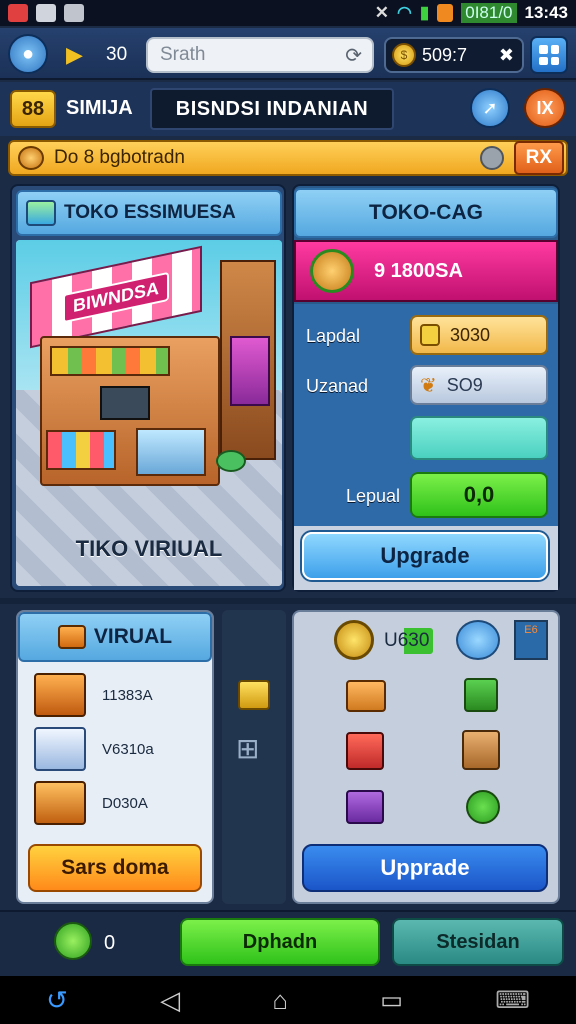 This screenshot has height=1024, width=576. Describe the element at coordinates (332, 271) in the screenshot. I see `crate-icon` at that location.